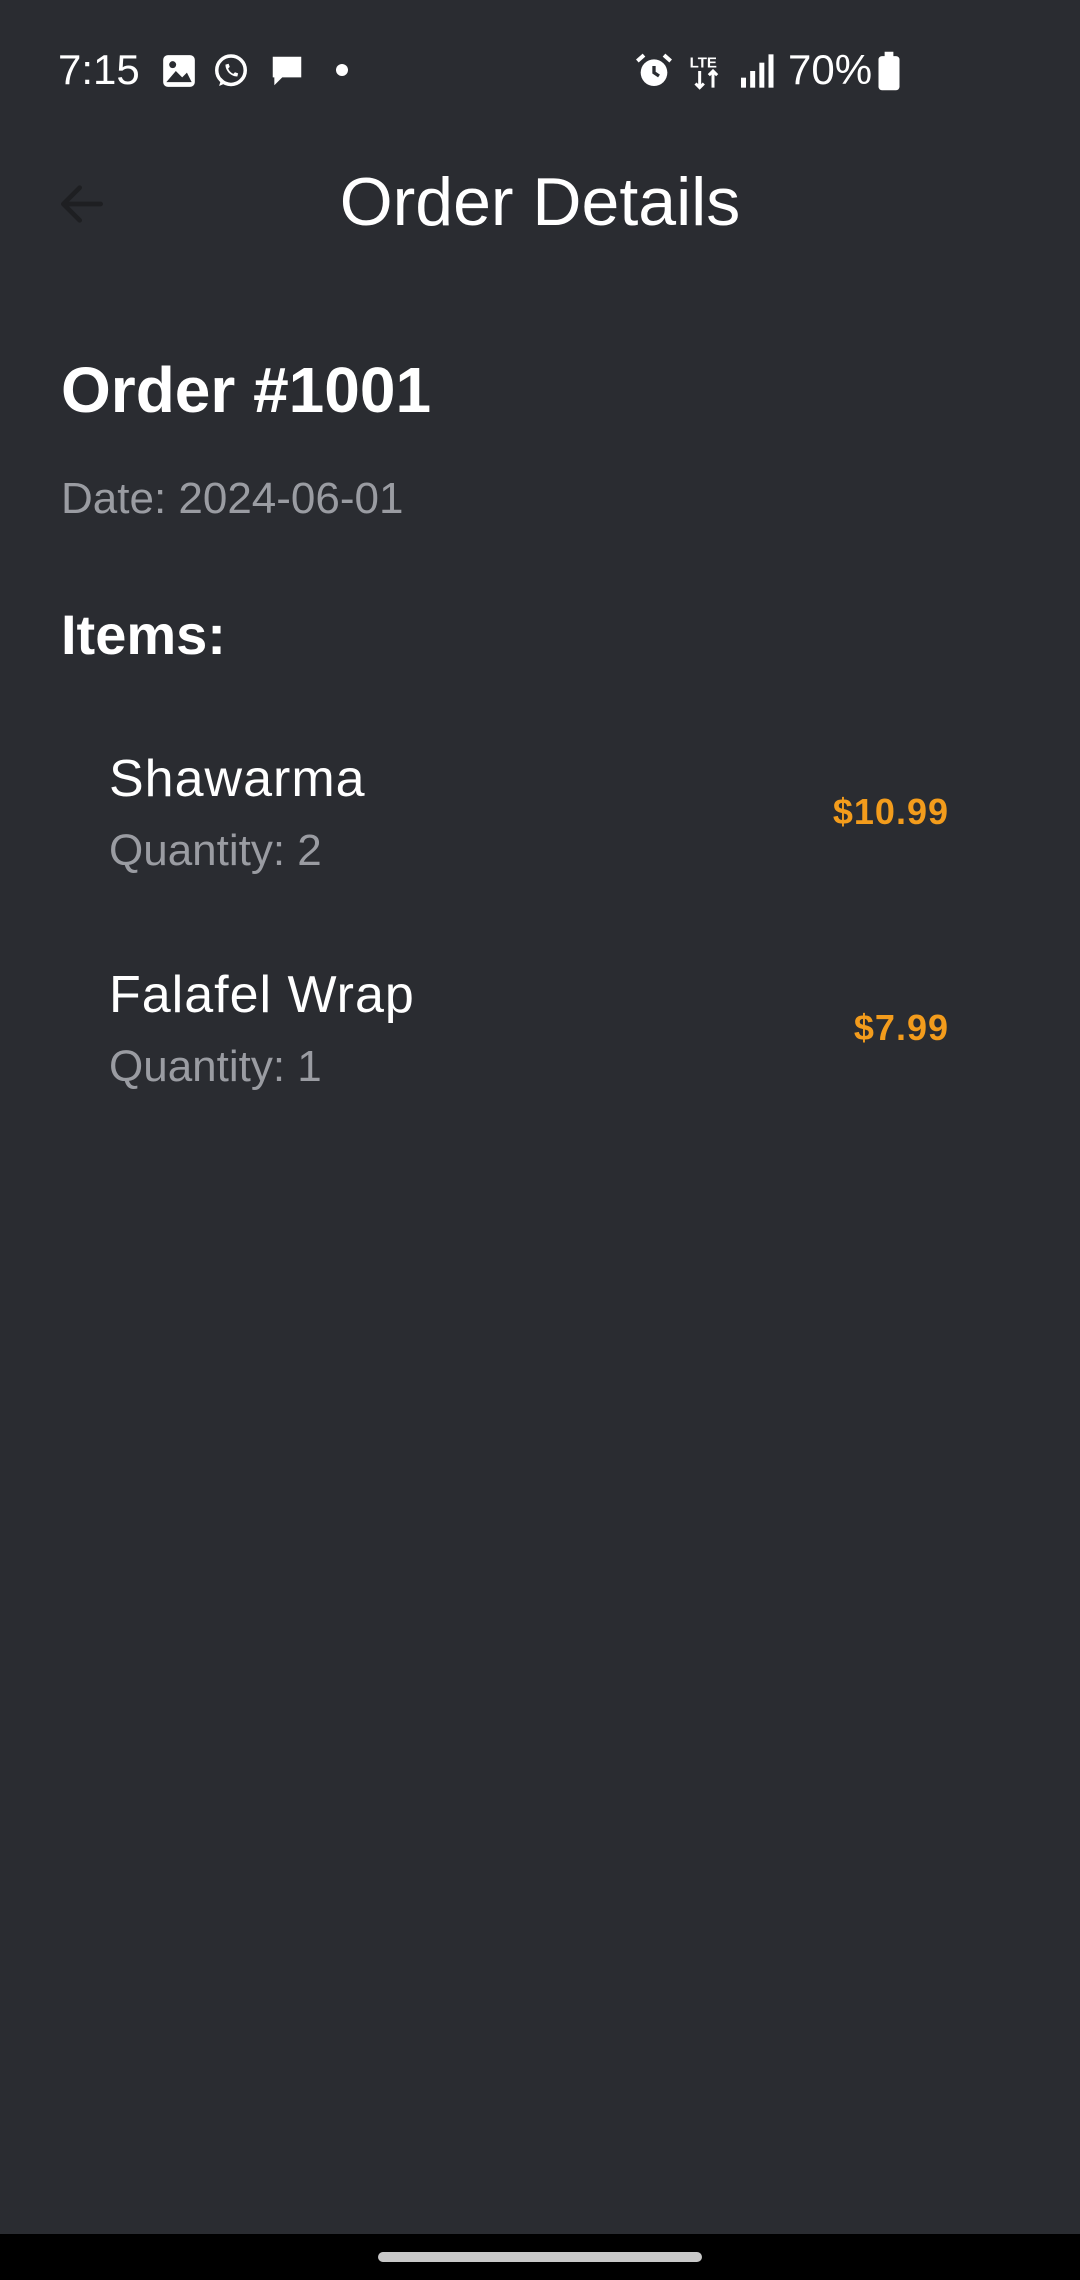 The height and width of the screenshot is (2280, 1080). Describe the element at coordinates (237, 779) in the screenshot. I see `item-name: Shawarma` at that location.